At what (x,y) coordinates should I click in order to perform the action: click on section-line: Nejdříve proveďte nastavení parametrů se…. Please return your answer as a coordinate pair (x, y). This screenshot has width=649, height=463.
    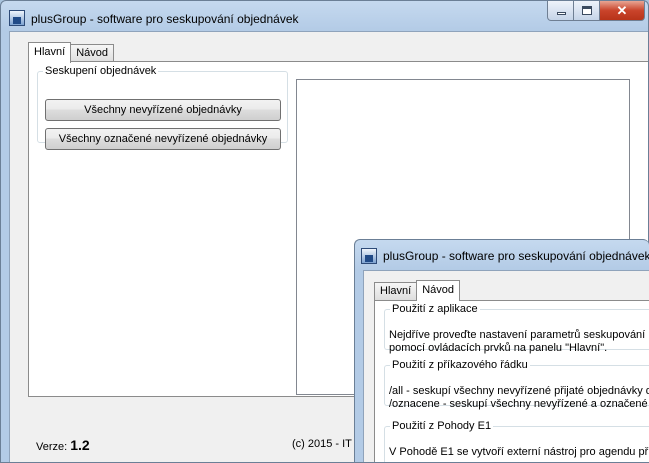
    Looking at the image, I should click on (517, 335).